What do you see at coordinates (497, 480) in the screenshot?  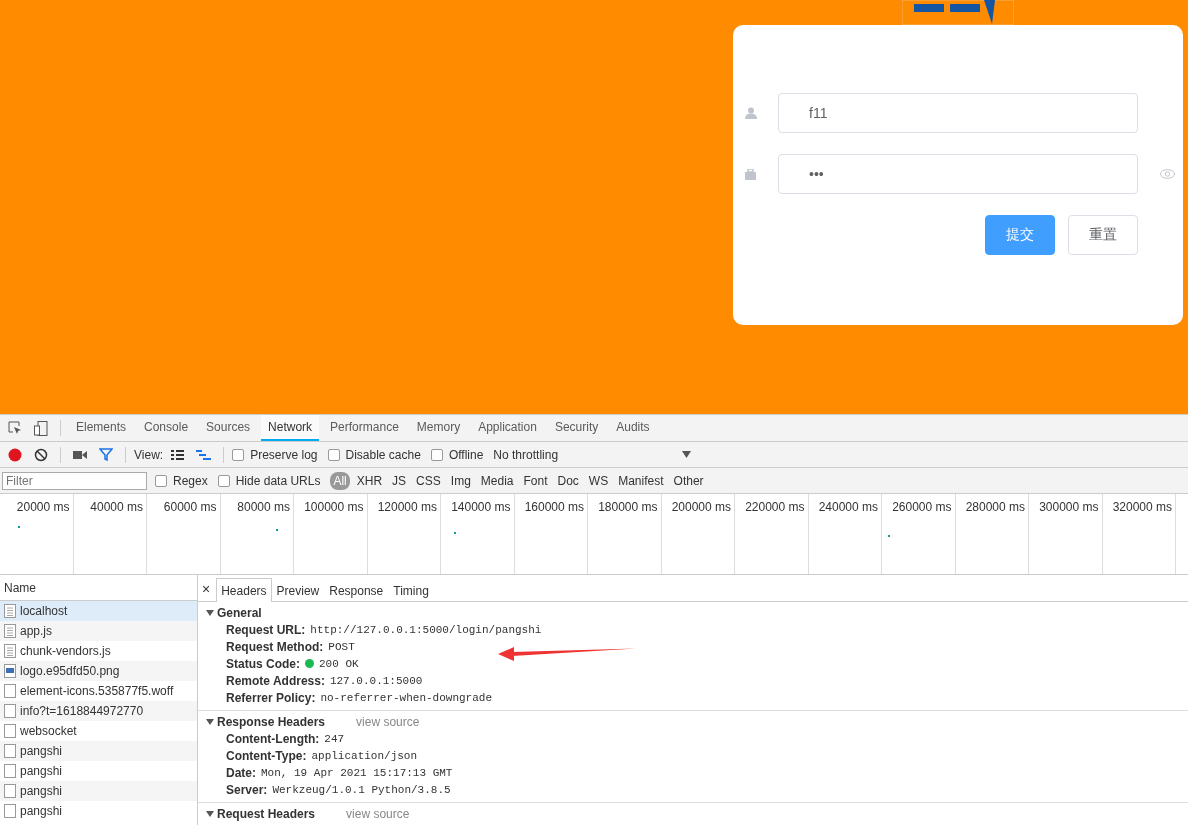 I see `type-filter: Media` at bounding box center [497, 480].